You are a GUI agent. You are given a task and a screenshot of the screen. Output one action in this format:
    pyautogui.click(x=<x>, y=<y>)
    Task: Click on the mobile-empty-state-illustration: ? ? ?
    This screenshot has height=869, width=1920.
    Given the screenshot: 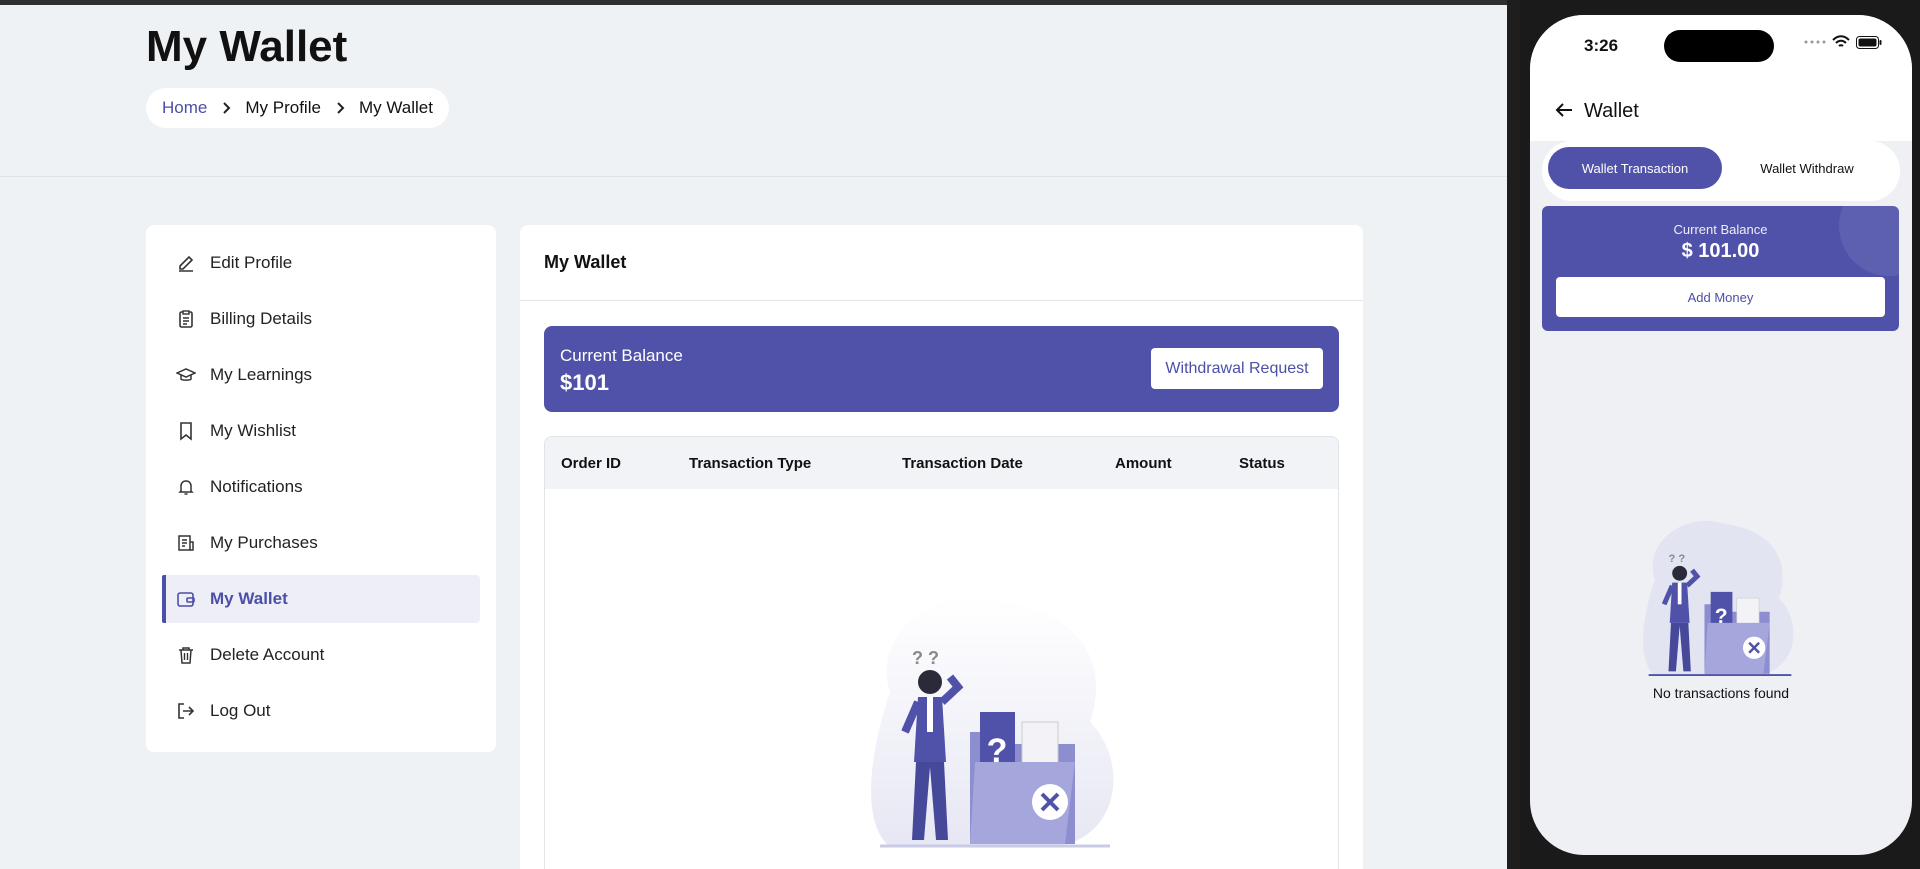 What is the action you would take?
    pyautogui.click(x=1718, y=598)
    